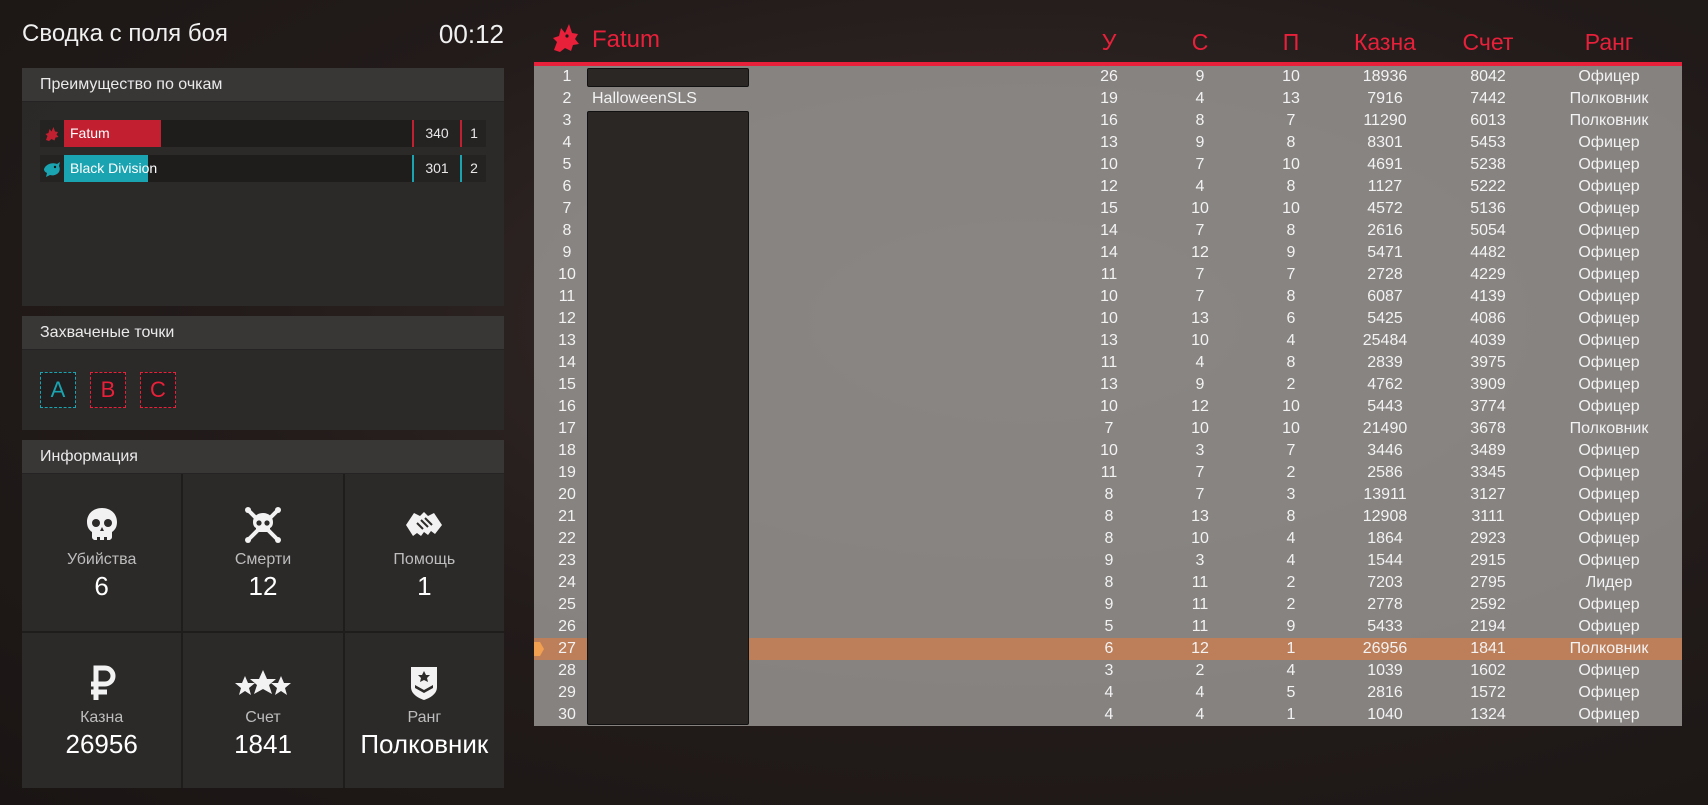 This screenshot has height=805, width=1708. Describe the element at coordinates (1488, 692) in the screenshot. I see `player-score: 1572` at that location.